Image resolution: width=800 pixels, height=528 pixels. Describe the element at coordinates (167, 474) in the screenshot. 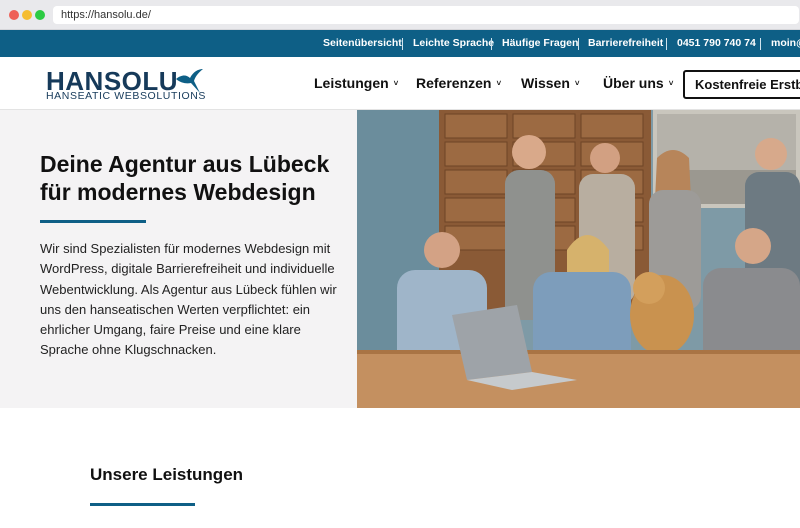

I see `services-heading: Unsere Leistungen` at that location.